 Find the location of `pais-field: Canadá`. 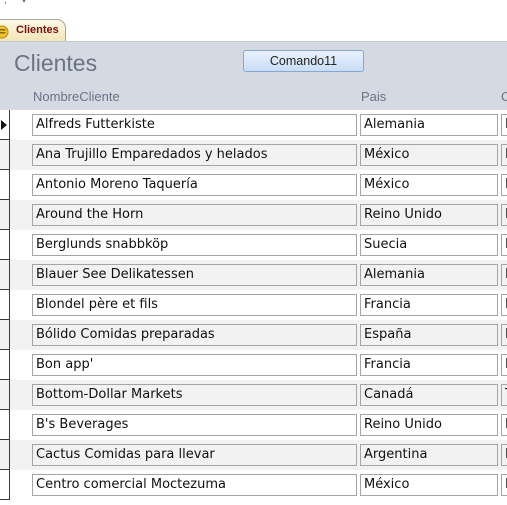

pais-field: Canadá is located at coordinates (429, 395).